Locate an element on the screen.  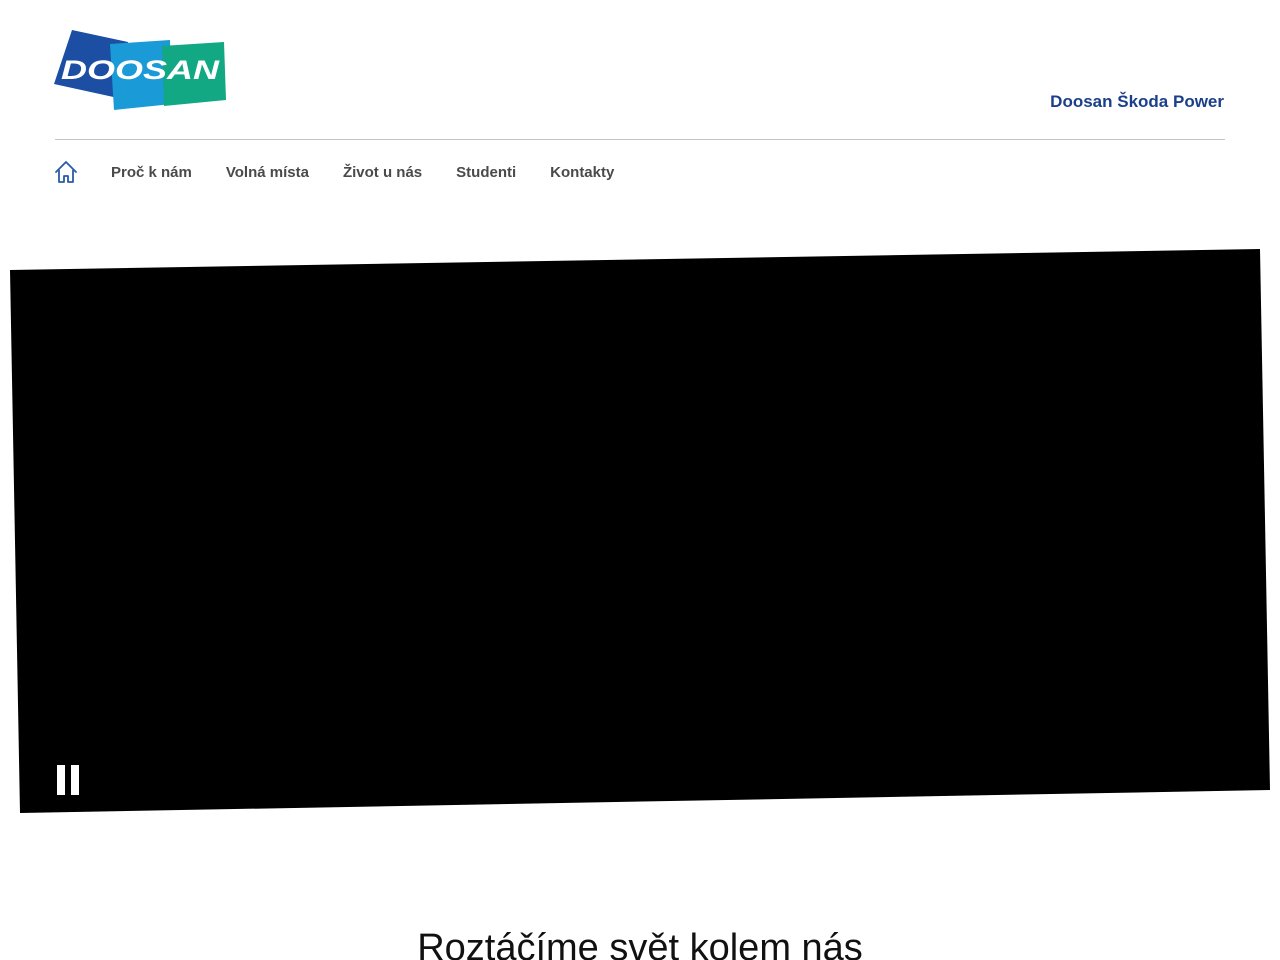
home-link is located at coordinates (66, 172).